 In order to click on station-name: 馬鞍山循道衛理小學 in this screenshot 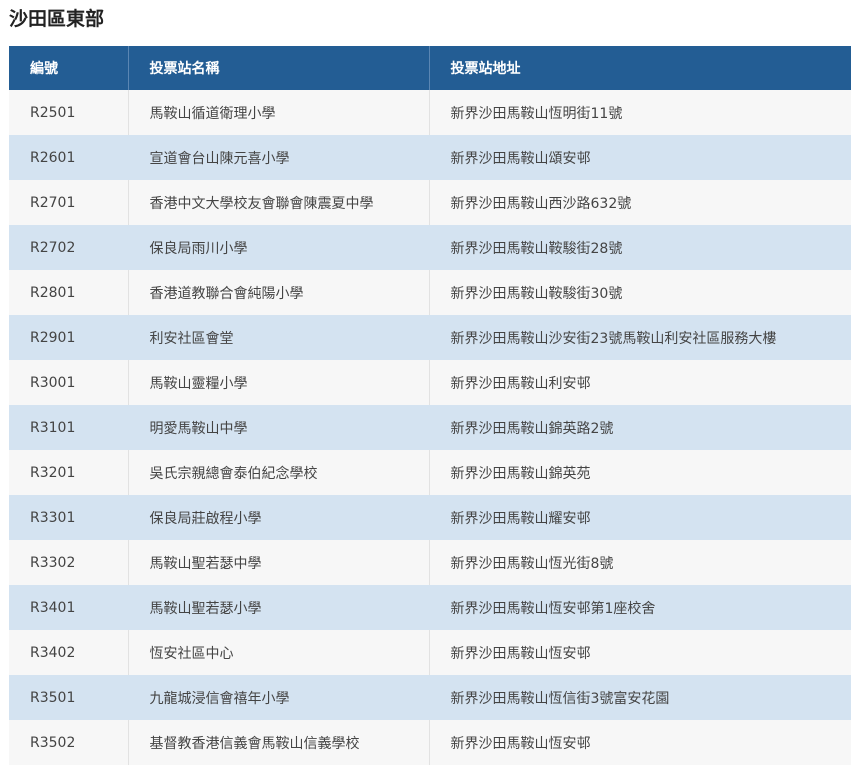, I will do `click(279, 112)`.